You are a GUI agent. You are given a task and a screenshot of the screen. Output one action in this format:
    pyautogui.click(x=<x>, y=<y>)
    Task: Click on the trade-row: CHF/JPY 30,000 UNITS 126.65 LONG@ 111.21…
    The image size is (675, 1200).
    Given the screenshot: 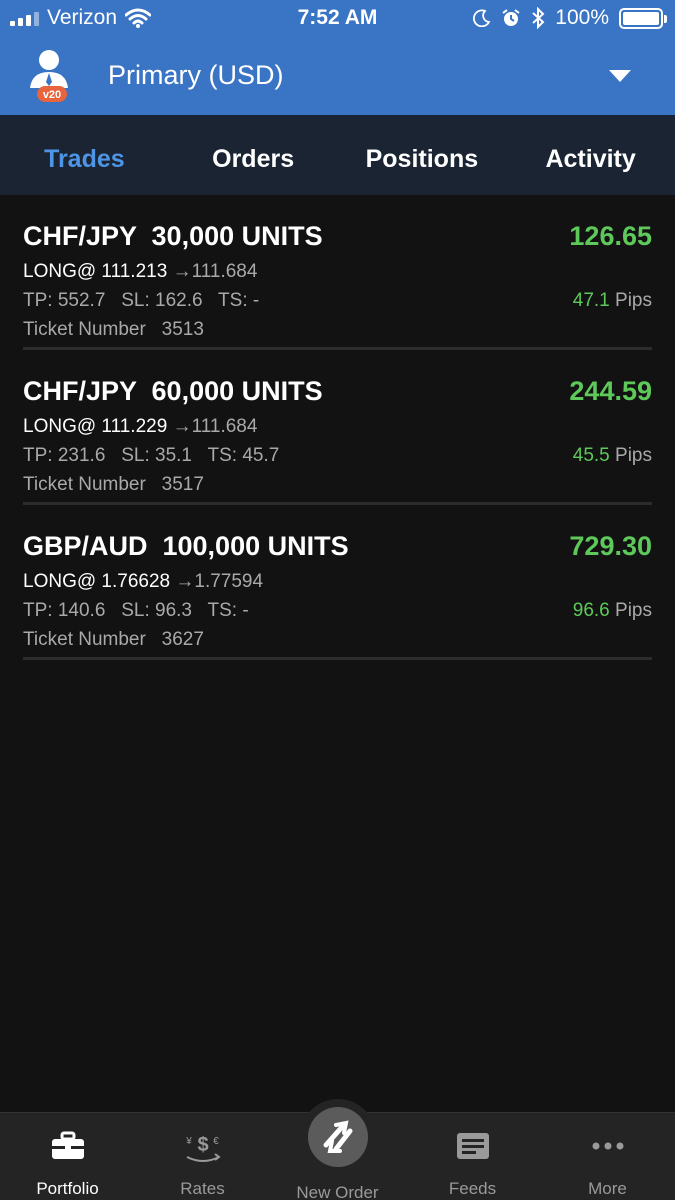 What is the action you would take?
    pyautogui.click(x=337, y=272)
    